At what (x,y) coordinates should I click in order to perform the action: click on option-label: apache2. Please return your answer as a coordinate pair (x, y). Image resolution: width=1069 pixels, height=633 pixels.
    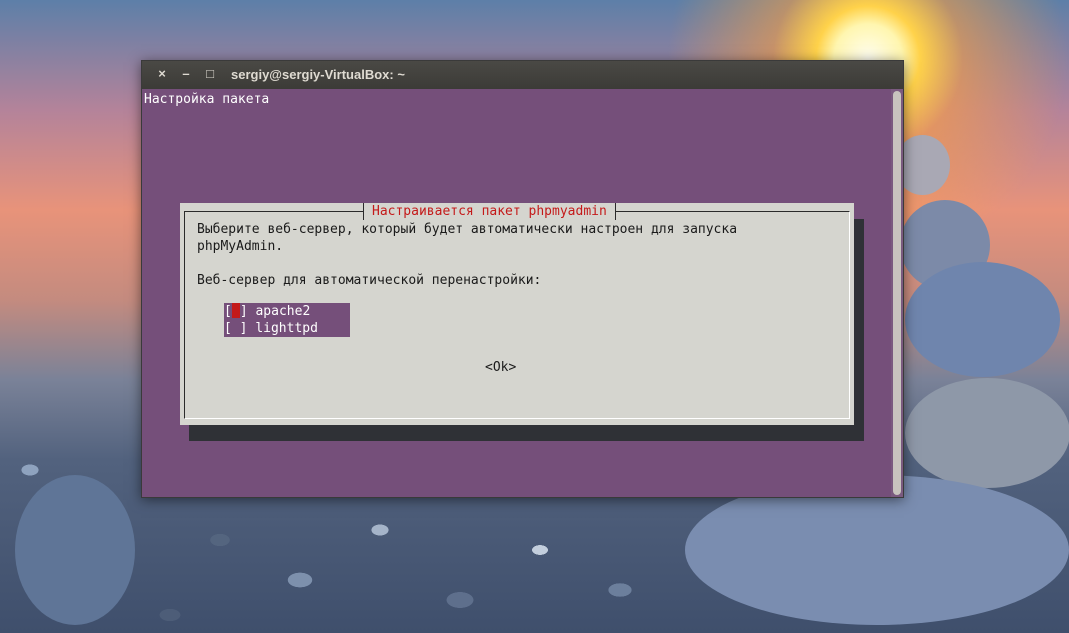
    Looking at the image, I should click on (283, 311).